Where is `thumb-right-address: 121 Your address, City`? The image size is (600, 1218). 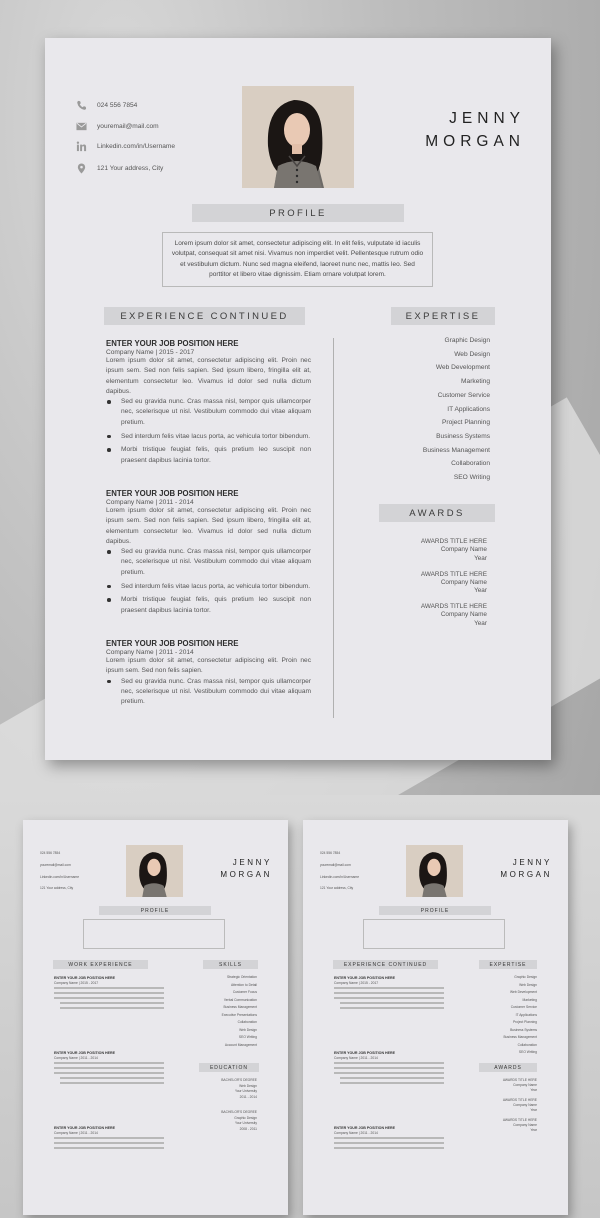
thumb-right-address: 121 Your address, City is located at coordinates (337, 888).